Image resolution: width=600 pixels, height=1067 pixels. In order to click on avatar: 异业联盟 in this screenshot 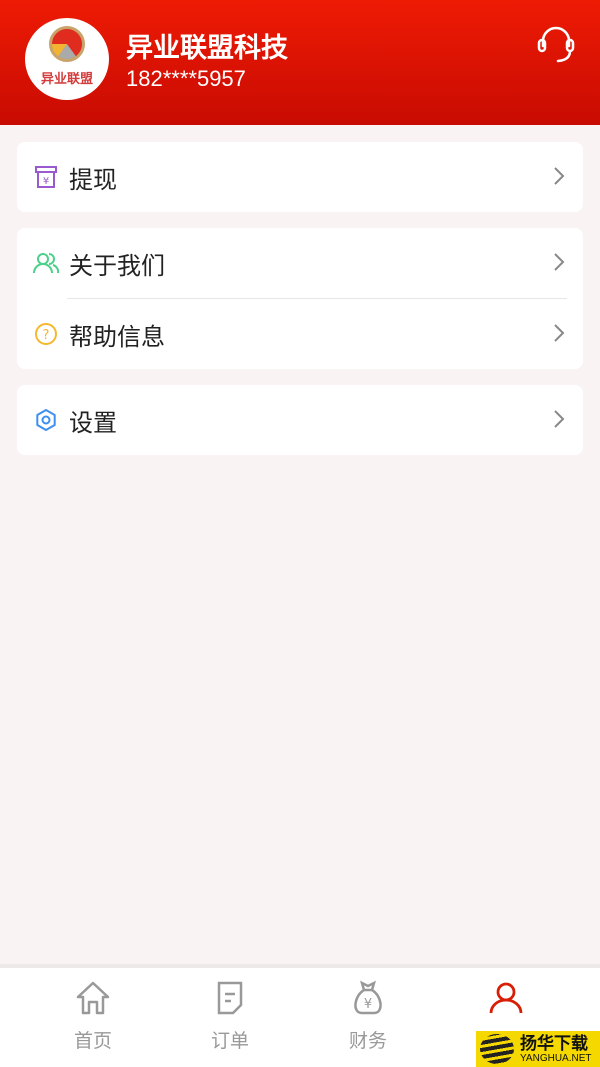, I will do `click(67, 59)`.